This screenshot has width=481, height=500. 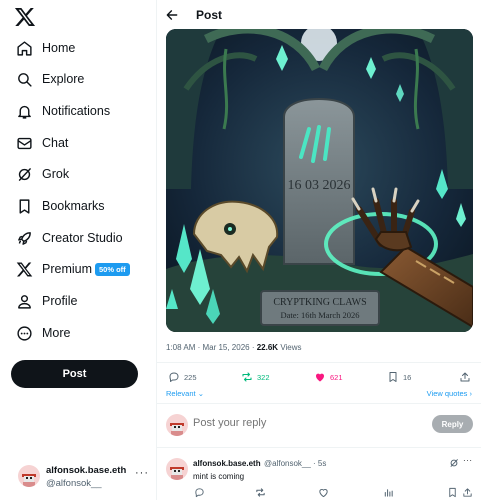 I want to click on account-handle: @alfonsok__, so click(x=74, y=483).